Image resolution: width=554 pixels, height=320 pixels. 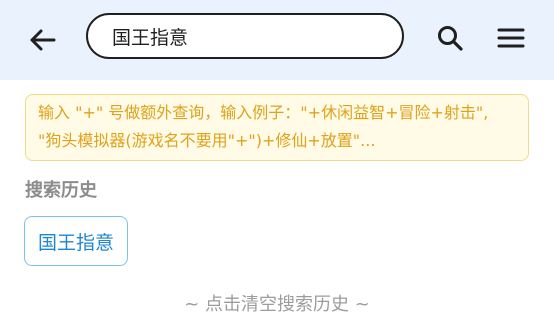 I want to click on history-item-label: 国王指意, so click(x=76, y=242).